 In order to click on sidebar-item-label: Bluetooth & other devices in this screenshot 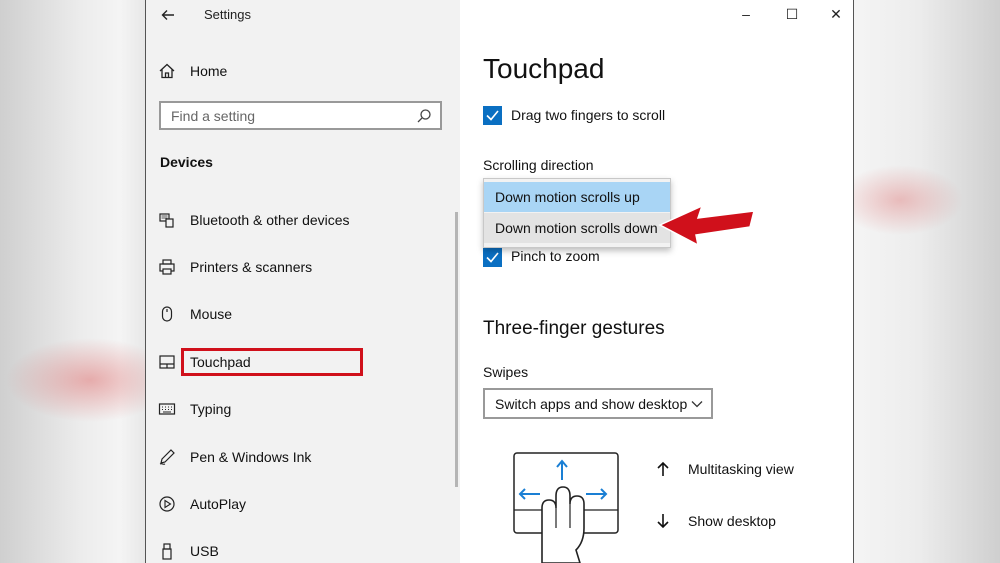, I will do `click(270, 220)`.